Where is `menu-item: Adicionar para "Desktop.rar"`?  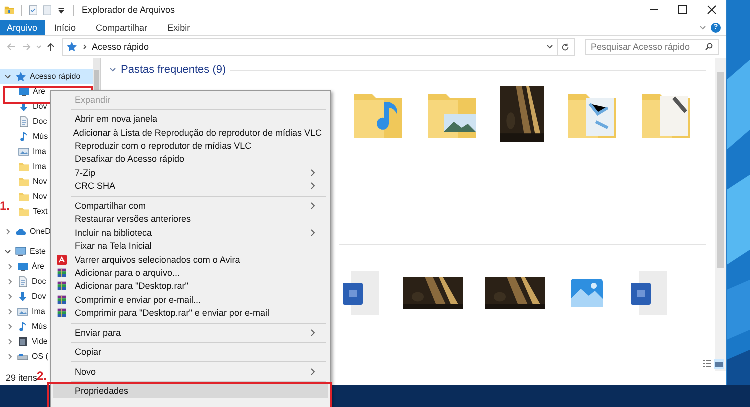 menu-item: Adicionar para "Desktop.rar" is located at coordinates (190, 287).